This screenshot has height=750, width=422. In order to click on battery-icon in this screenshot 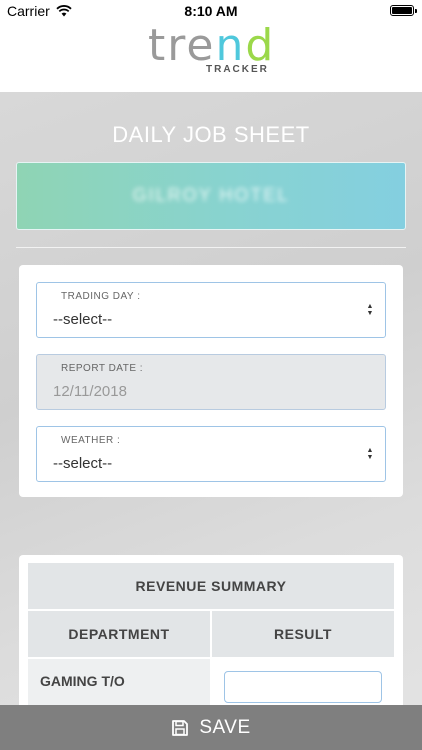, I will do `click(403, 10)`.